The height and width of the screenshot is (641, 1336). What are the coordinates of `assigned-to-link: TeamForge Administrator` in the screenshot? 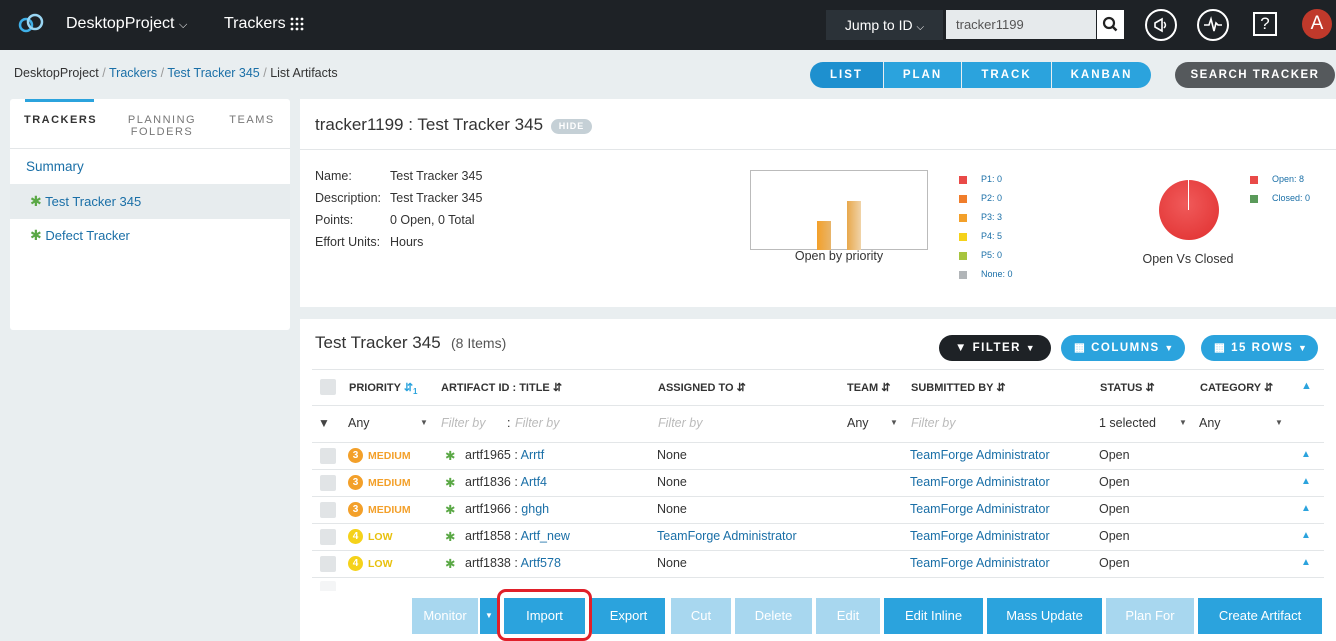 It's located at (727, 536).